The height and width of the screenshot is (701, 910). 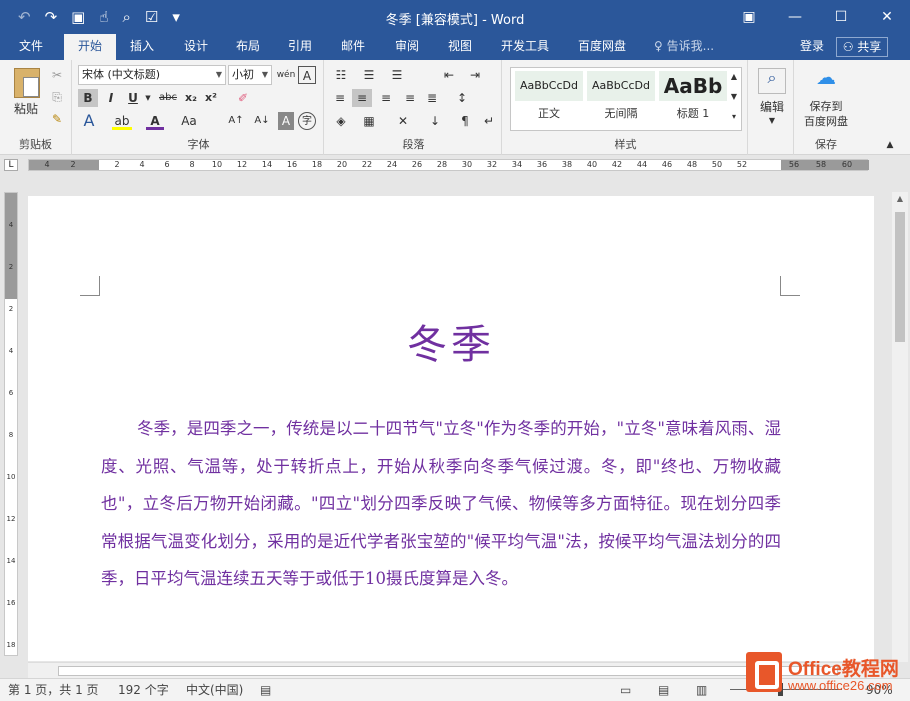 What do you see at coordinates (307, 121) in the screenshot?
I see `enclose-characters-icon: 字` at bounding box center [307, 121].